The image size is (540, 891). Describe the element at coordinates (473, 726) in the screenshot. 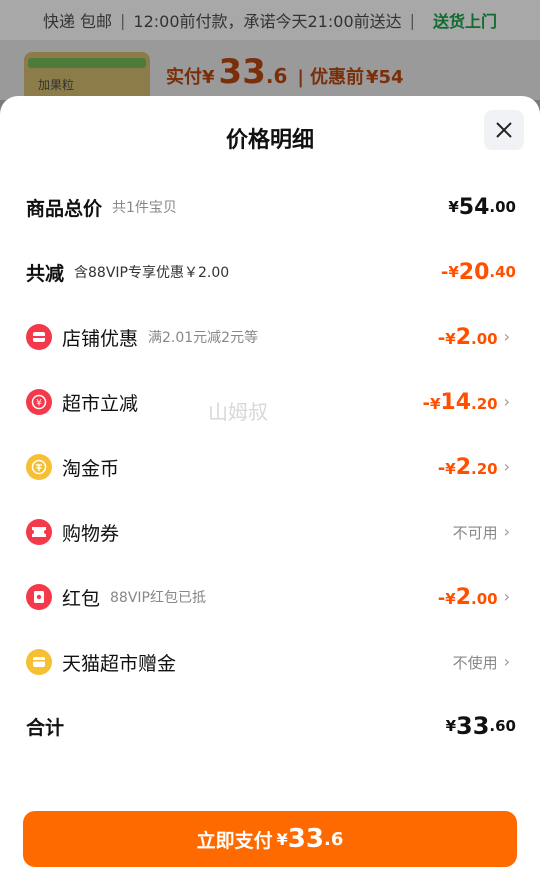

I see `amount-int: 33` at that location.